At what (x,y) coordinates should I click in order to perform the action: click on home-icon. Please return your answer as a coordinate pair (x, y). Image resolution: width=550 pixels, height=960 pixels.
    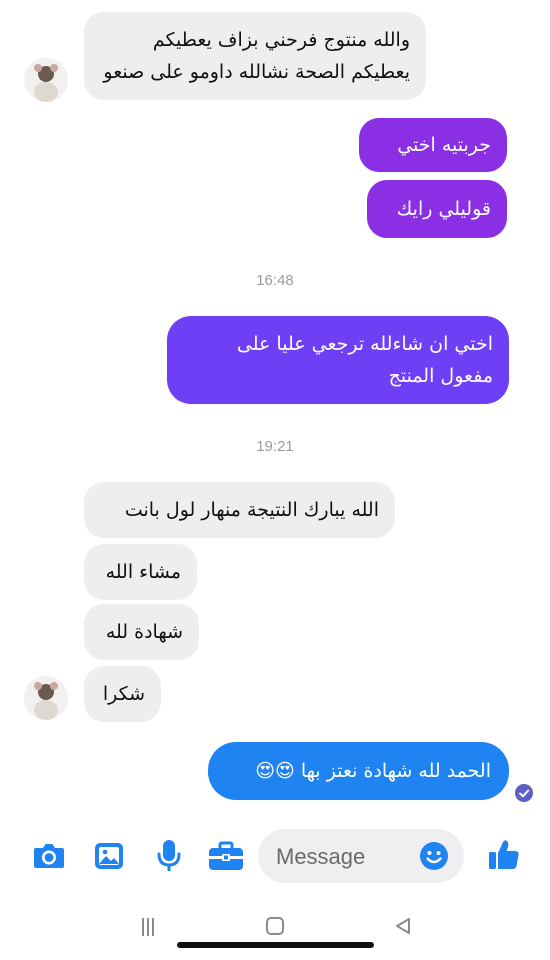
    Looking at the image, I should click on (275, 926).